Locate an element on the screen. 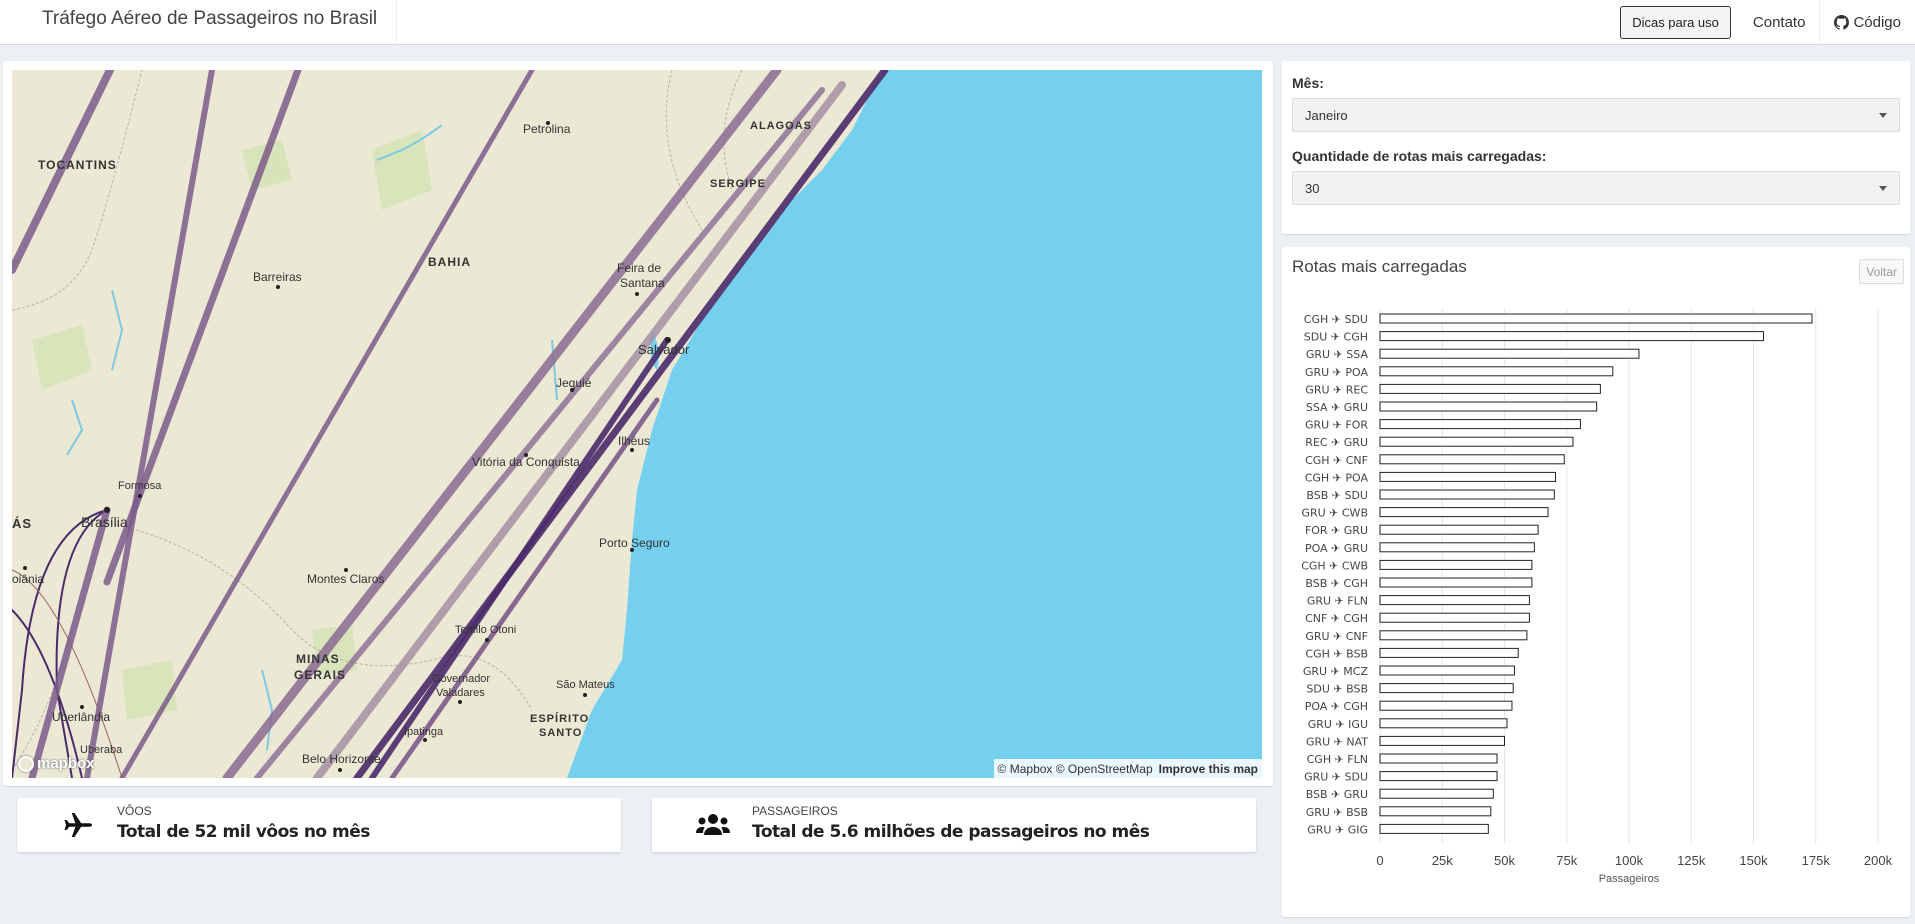 This screenshot has width=1915, height=924. state-label-espirito: ESPÍRITO is located at coordinates (560, 719).